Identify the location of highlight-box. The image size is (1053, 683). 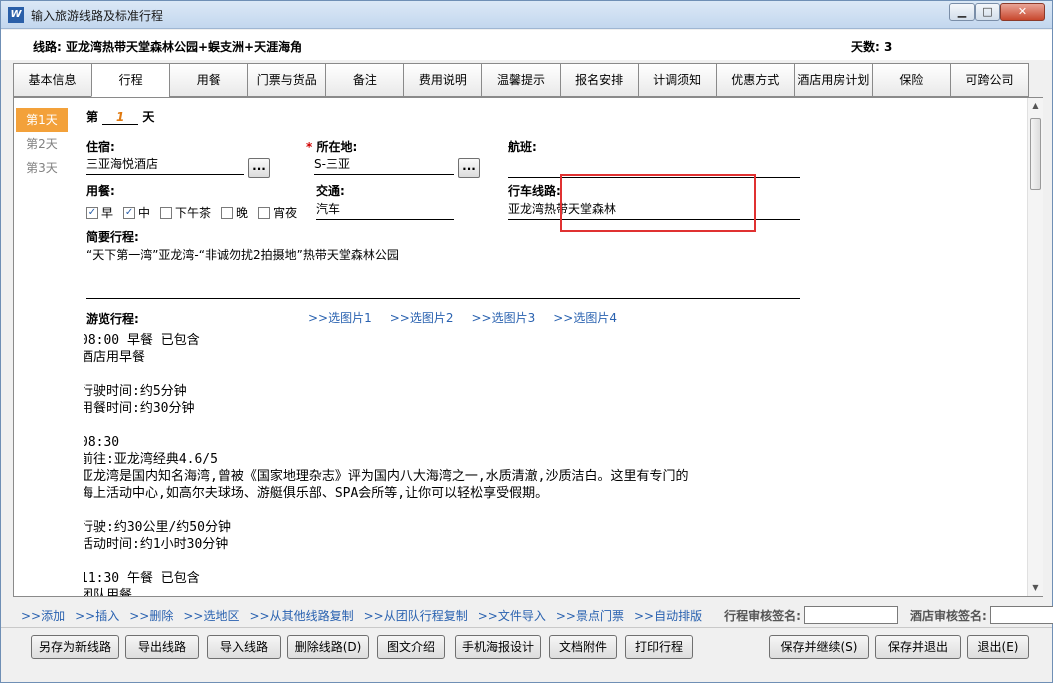
(658, 203).